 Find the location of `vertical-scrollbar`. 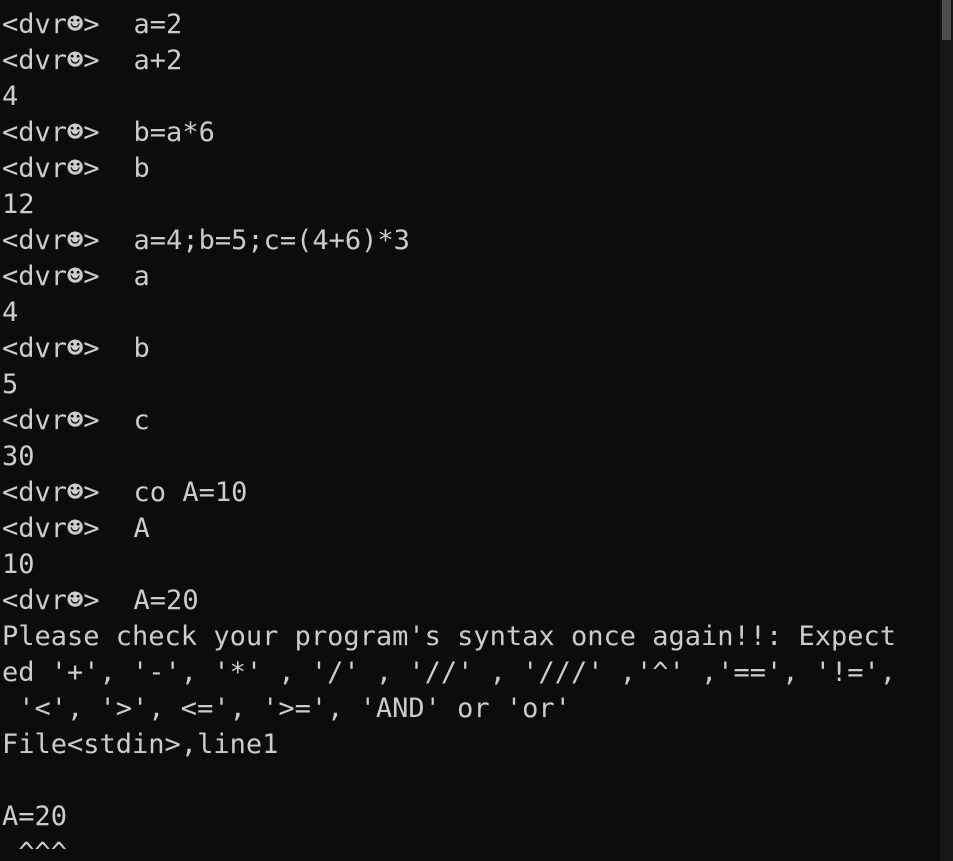

vertical-scrollbar is located at coordinates (946, 430).